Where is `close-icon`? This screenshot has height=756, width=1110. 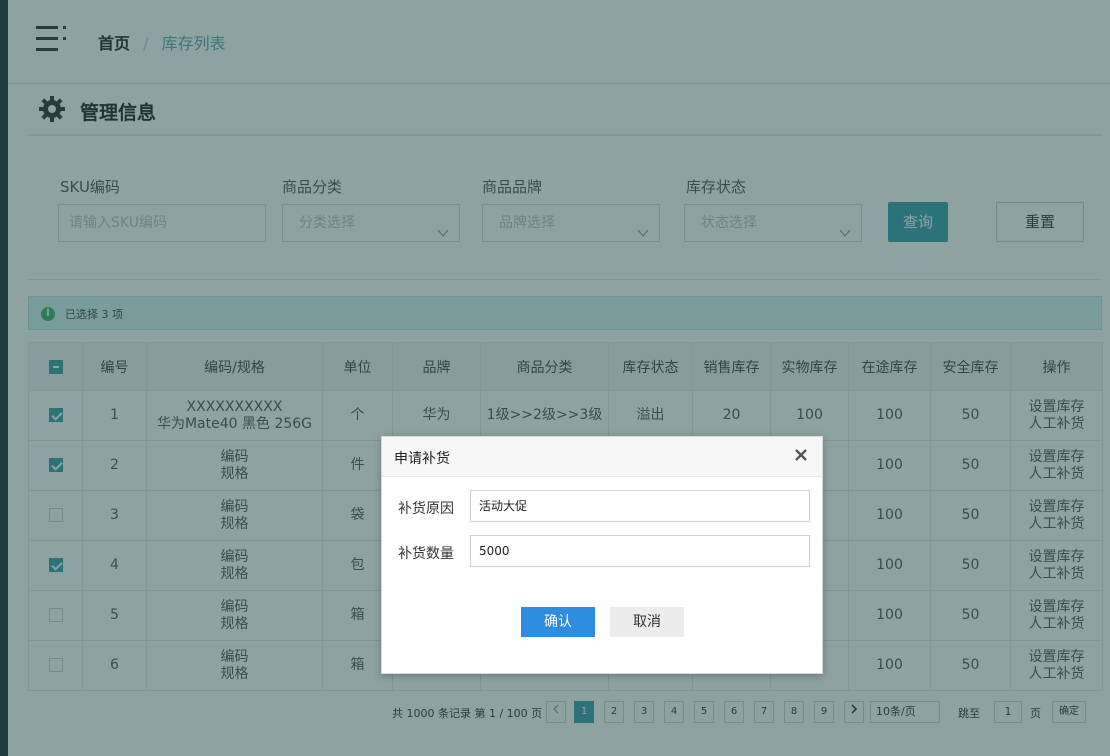
close-icon is located at coordinates (801, 455).